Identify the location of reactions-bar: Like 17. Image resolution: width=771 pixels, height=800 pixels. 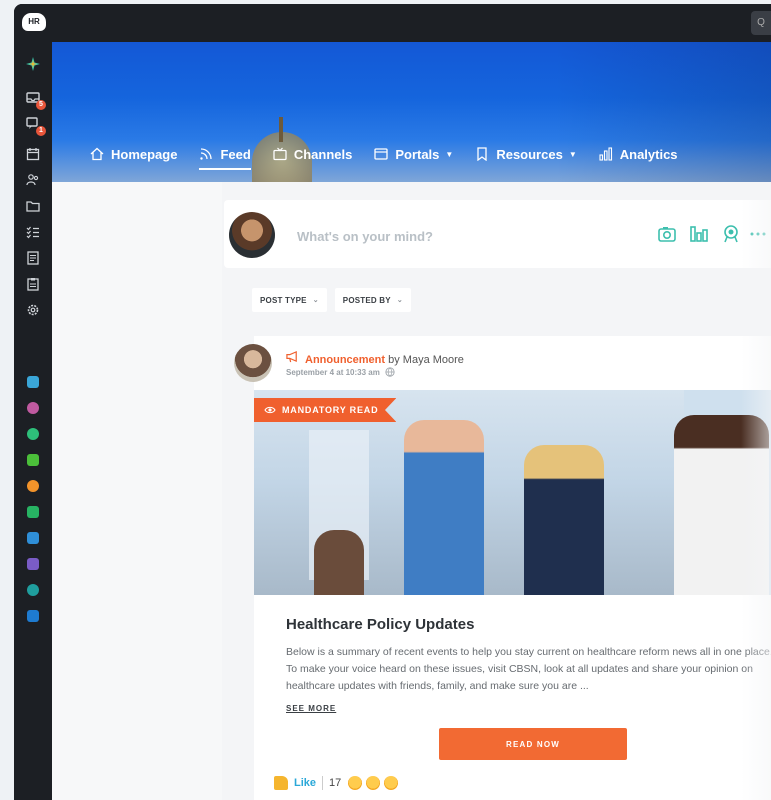
(336, 783).